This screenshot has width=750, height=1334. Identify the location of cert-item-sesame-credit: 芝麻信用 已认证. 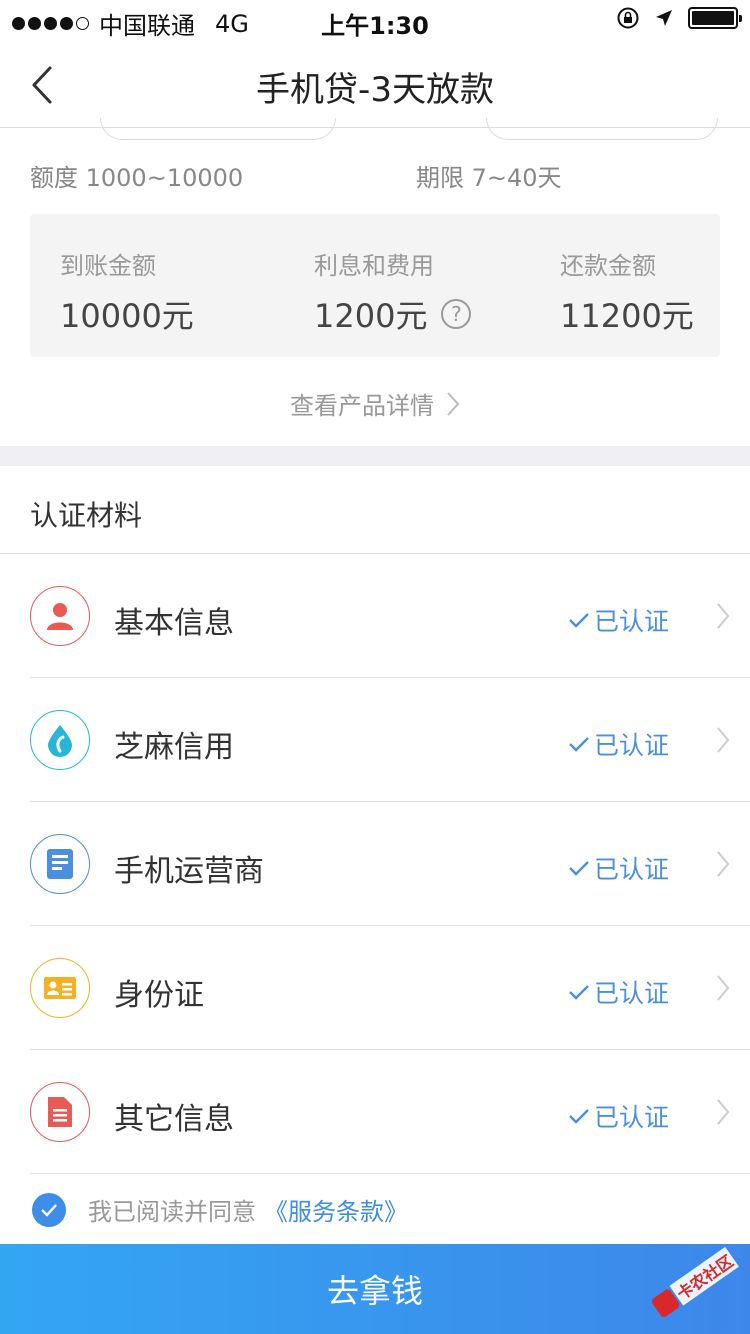
(375, 740).